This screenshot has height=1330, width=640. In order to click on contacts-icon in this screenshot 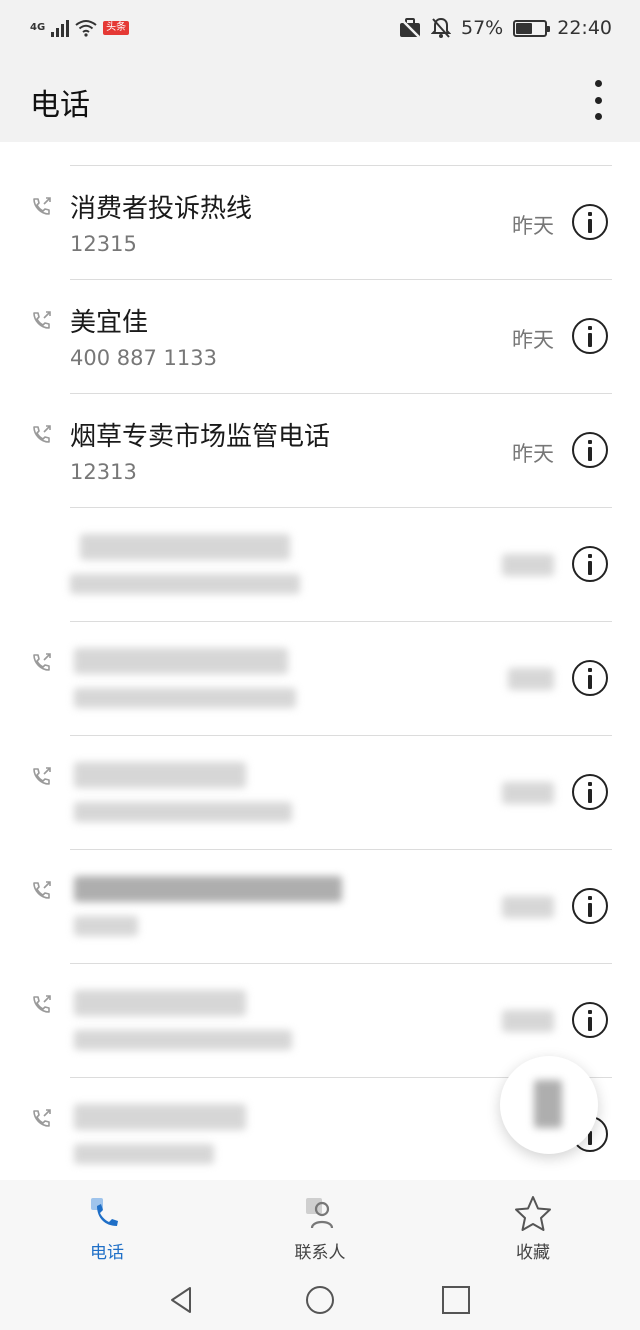, I will do `click(320, 1213)`.